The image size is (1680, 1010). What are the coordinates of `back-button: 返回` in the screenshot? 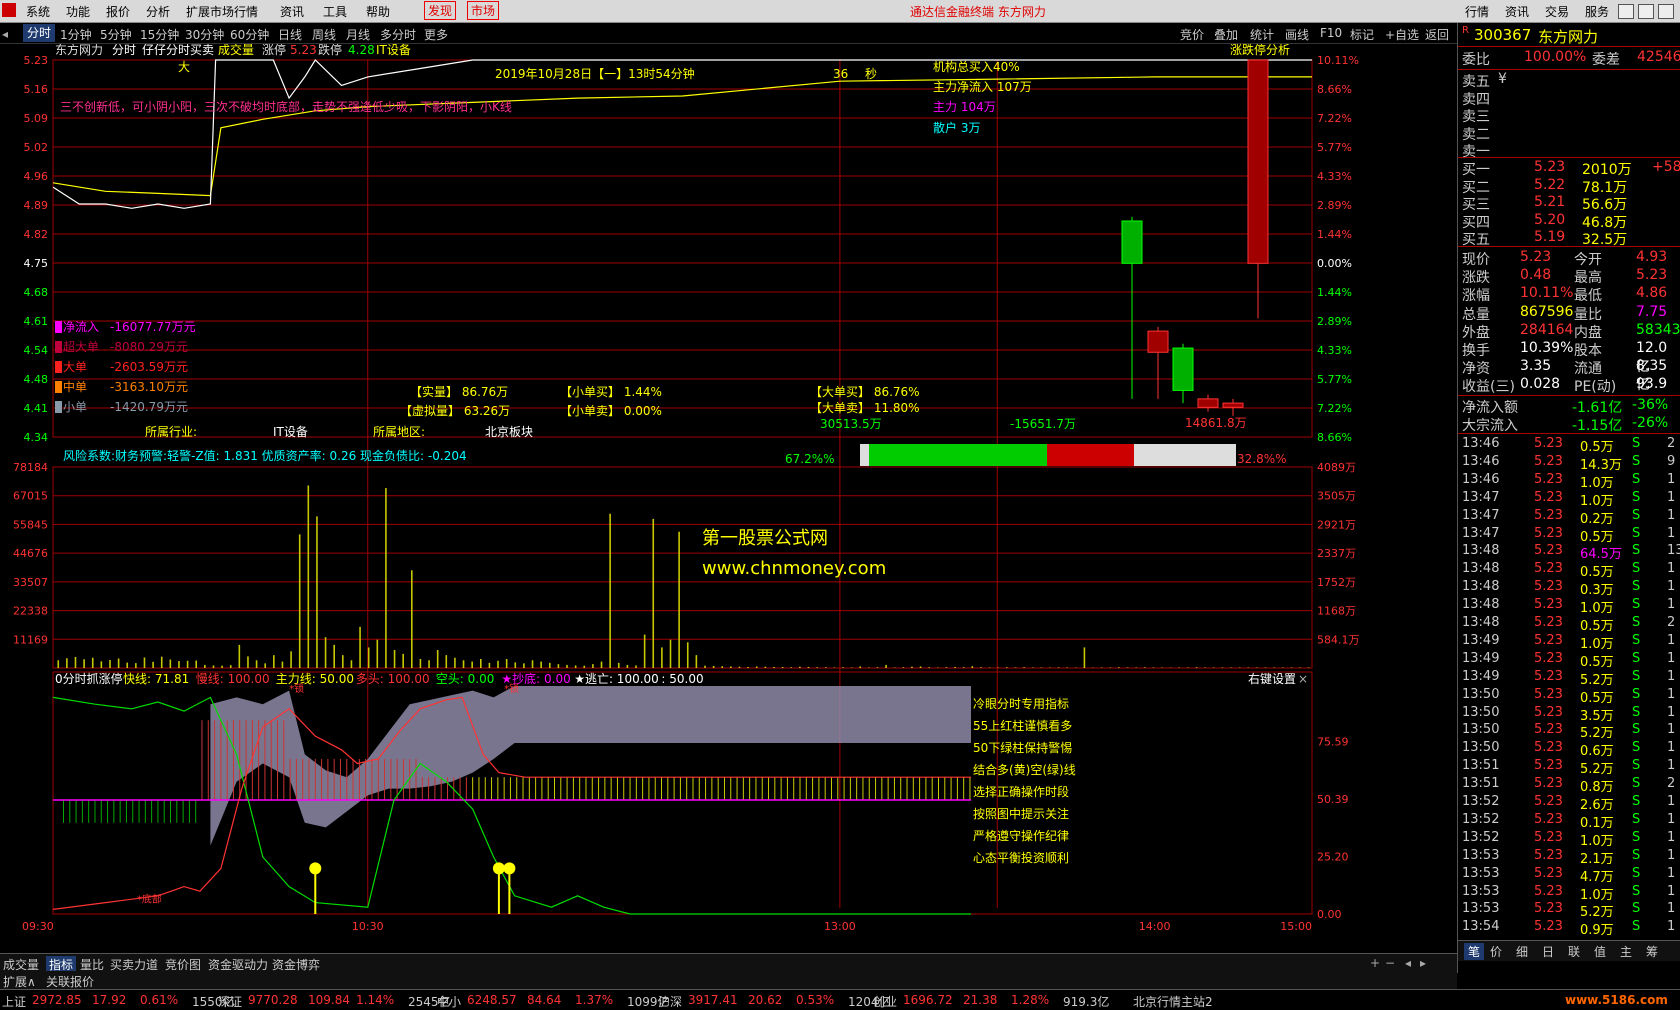 It's located at (1437, 34).